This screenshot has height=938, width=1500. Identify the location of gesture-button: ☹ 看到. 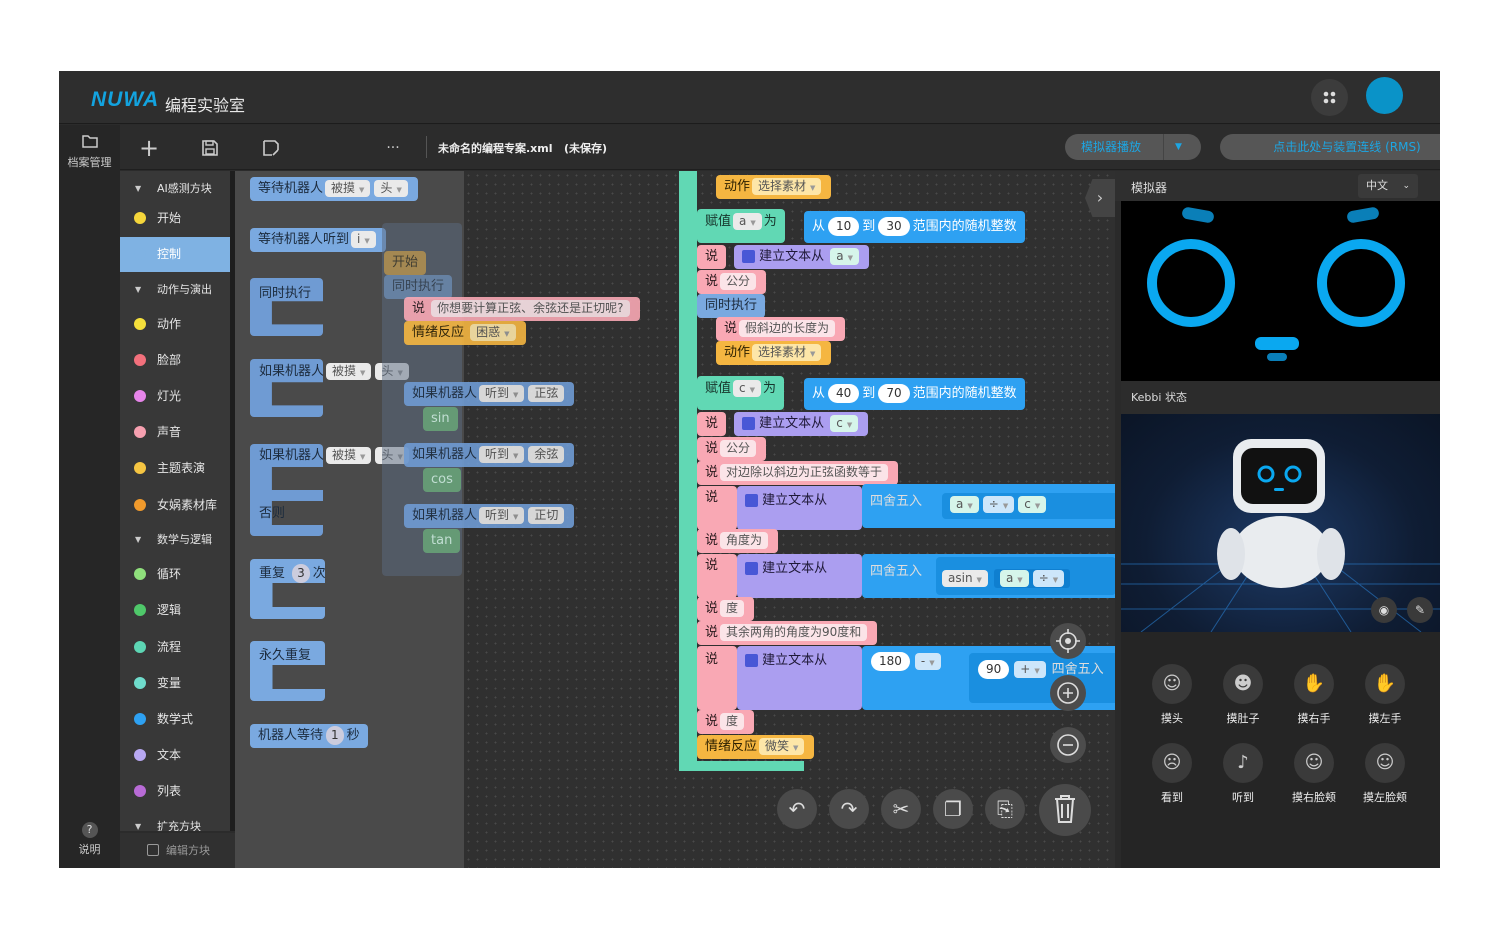
(1172, 774).